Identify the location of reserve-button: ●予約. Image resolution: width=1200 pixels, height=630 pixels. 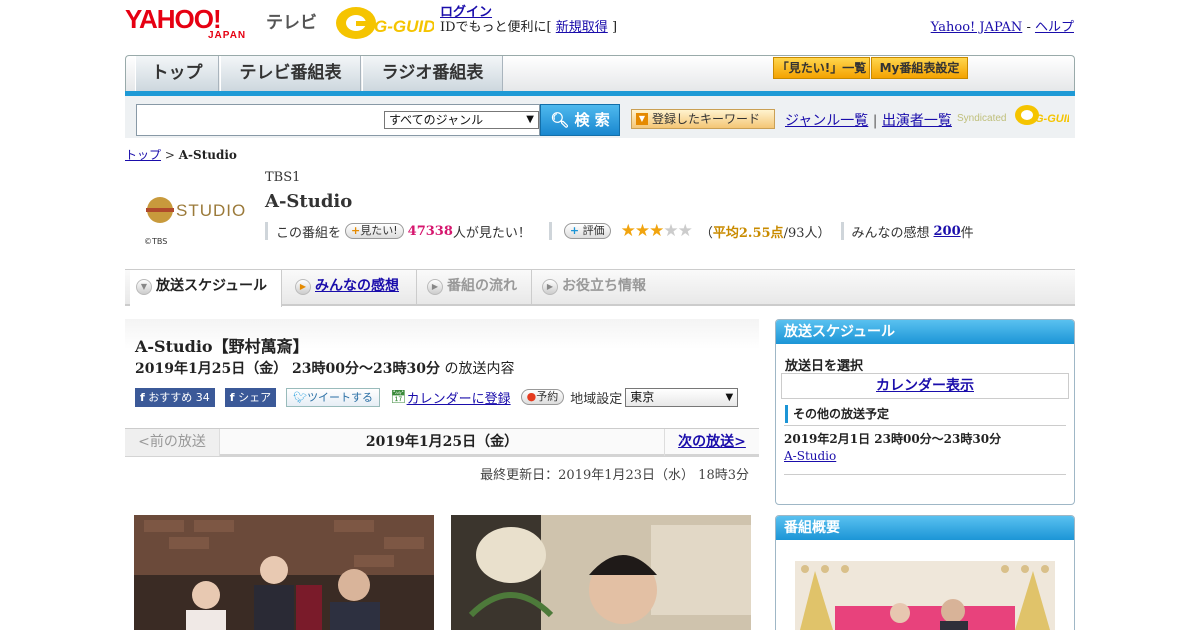
(542, 397).